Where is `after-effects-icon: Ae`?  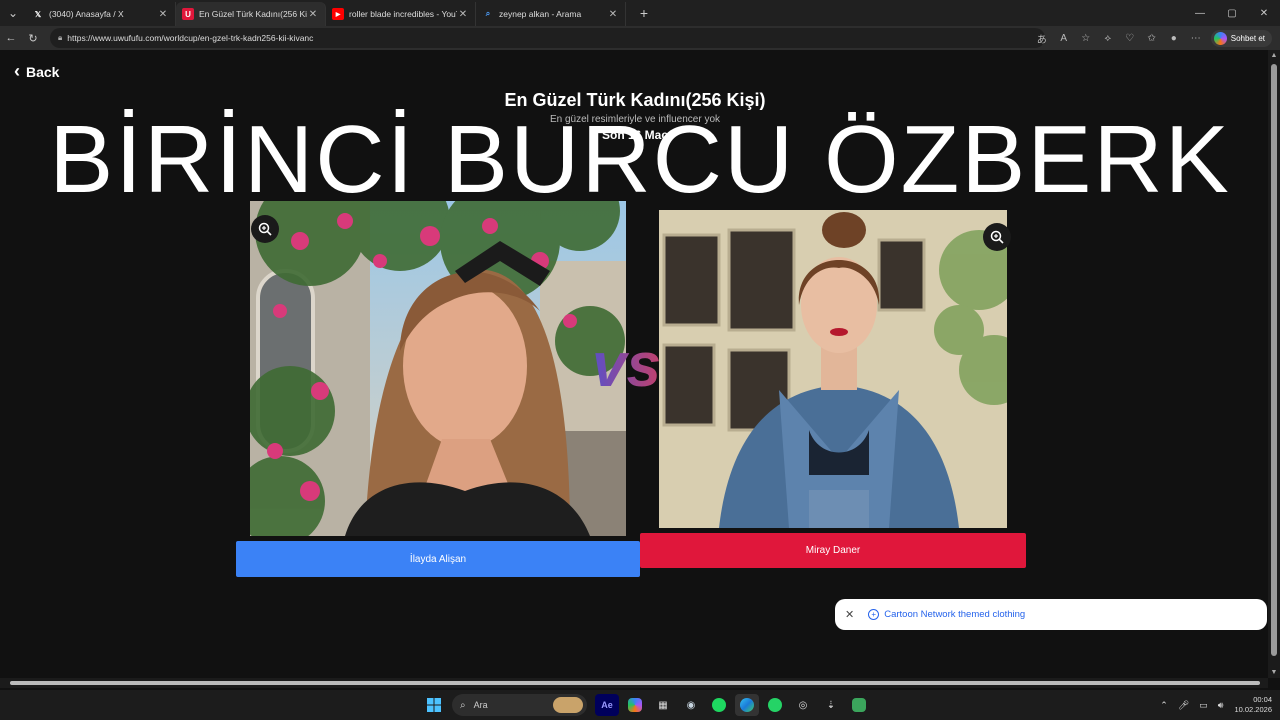 after-effects-icon: Ae is located at coordinates (607, 705).